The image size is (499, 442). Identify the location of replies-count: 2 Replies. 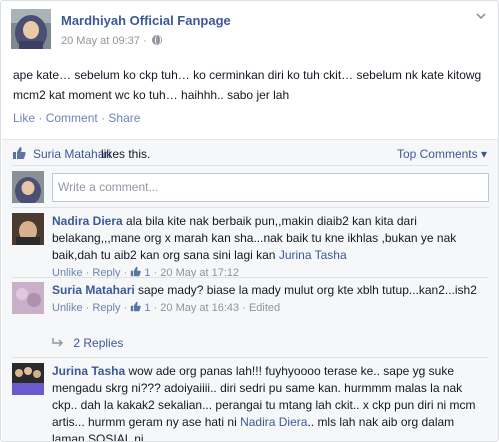
(98, 343).